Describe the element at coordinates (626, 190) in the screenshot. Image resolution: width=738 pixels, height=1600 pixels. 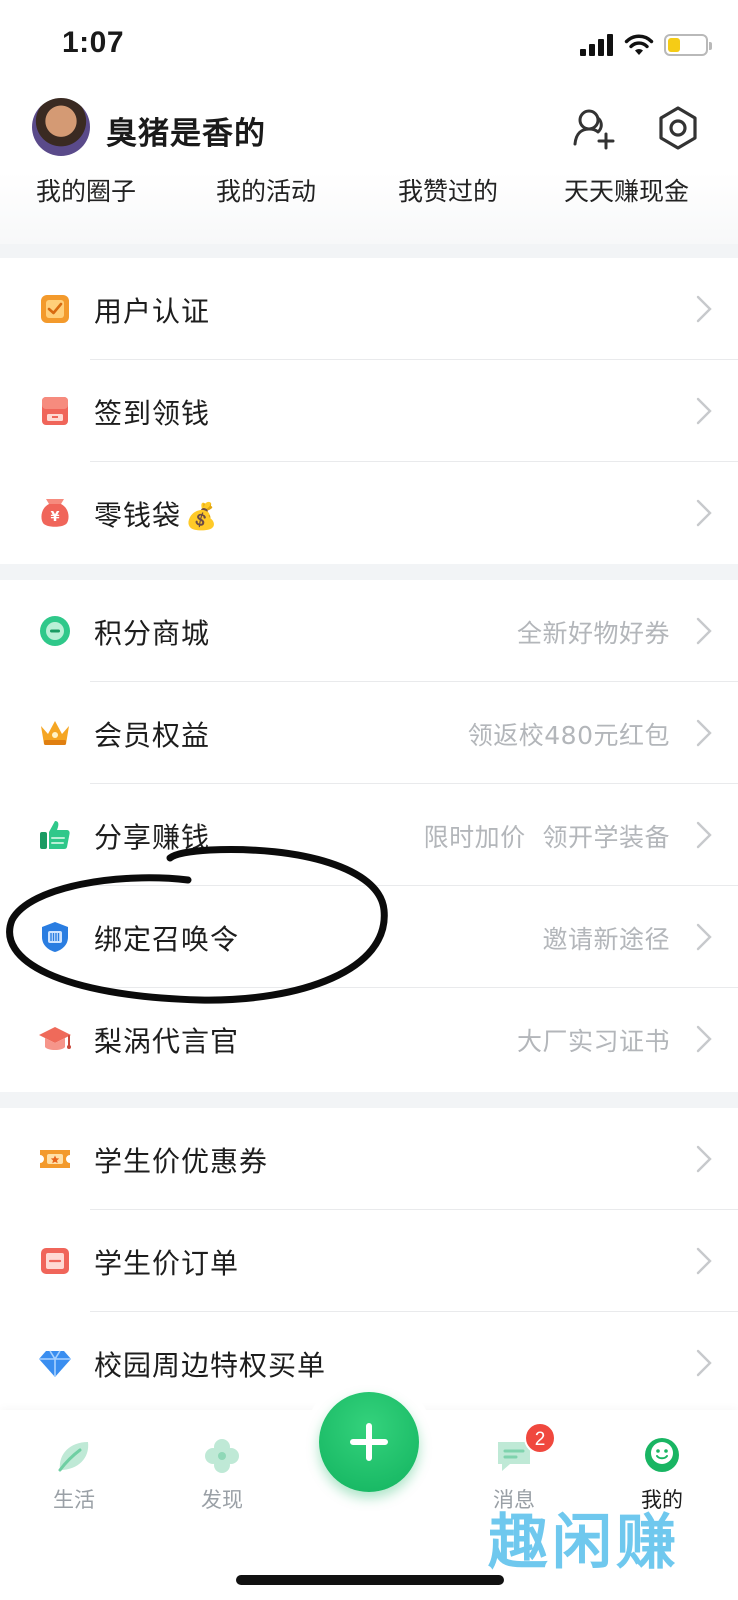
I see `quick-link-earn-cash: 天天赚现金` at that location.